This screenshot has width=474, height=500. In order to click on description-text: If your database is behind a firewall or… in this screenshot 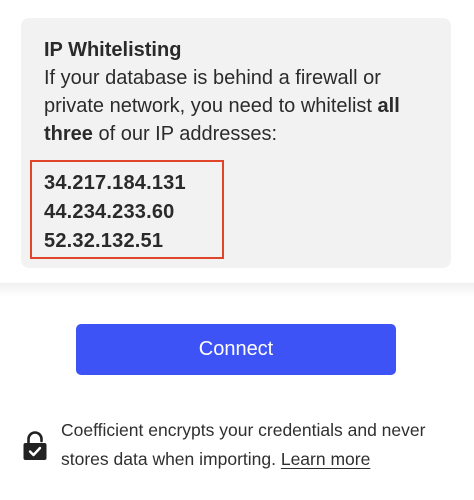, I will do `click(212, 92)`.